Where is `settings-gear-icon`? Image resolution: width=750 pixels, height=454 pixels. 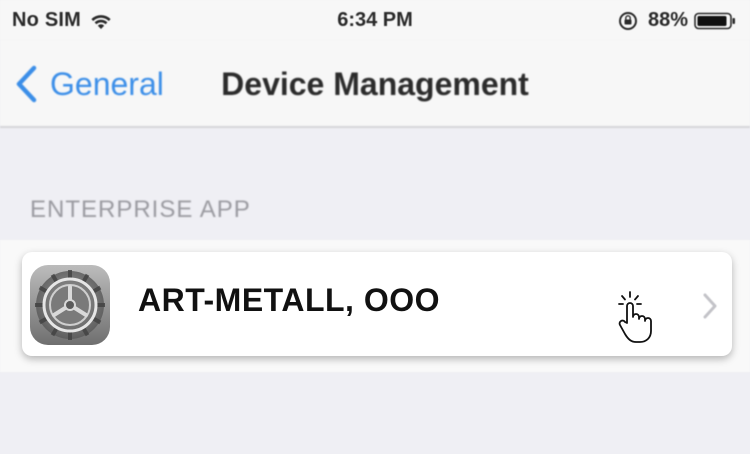 settings-gear-icon is located at coordinates (70, 305).